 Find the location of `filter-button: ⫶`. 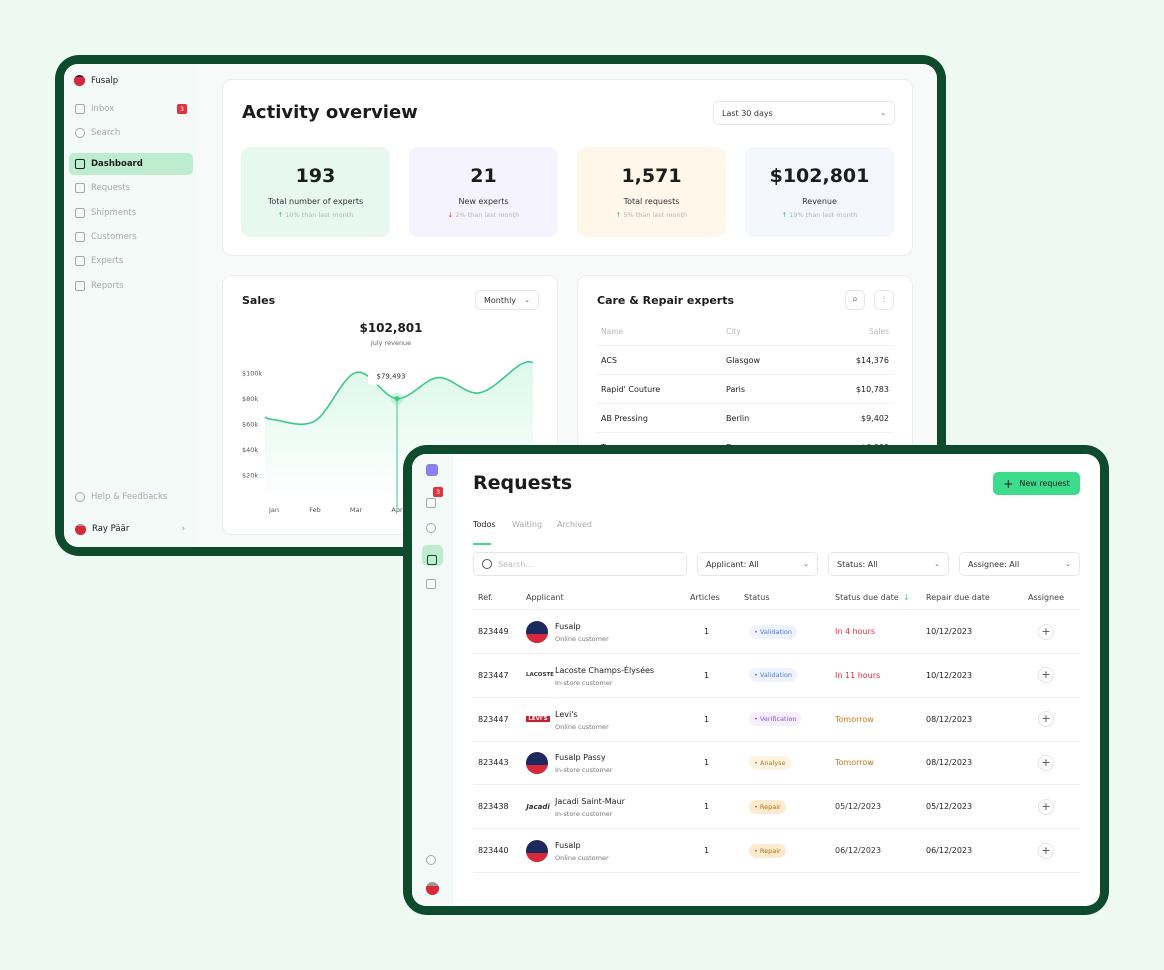

filter-button: ⫶ is located at coordinates (884, 300).